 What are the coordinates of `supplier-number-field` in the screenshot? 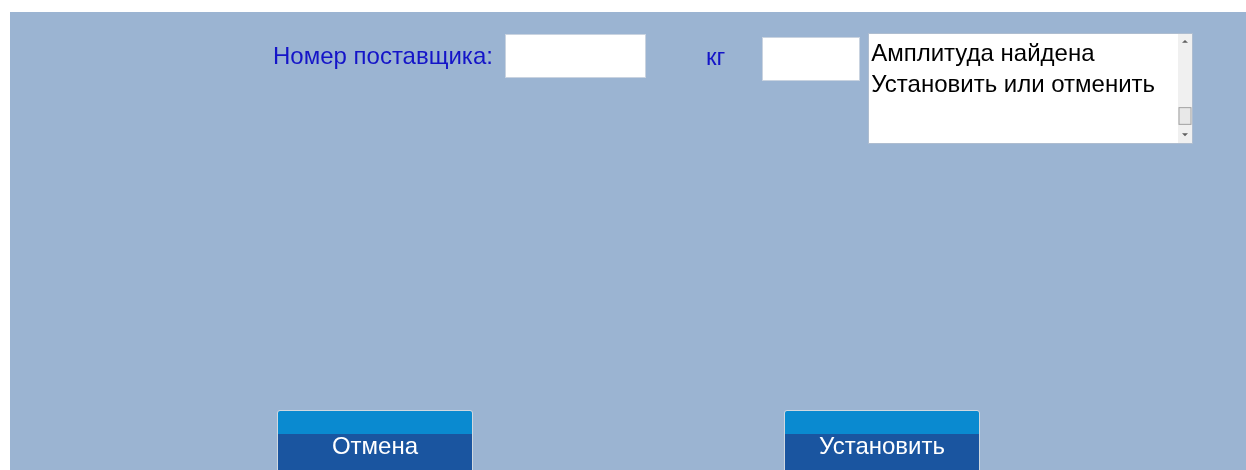 It's located at (575, 56).